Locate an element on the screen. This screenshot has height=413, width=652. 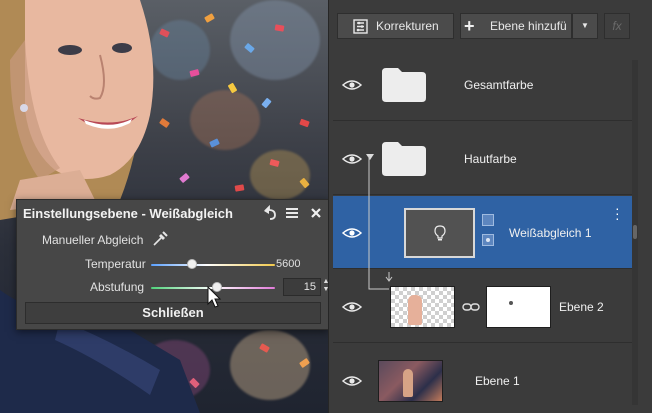
layer-row-ebene-2: Ebene 2 is located at coordinates (483, 306).